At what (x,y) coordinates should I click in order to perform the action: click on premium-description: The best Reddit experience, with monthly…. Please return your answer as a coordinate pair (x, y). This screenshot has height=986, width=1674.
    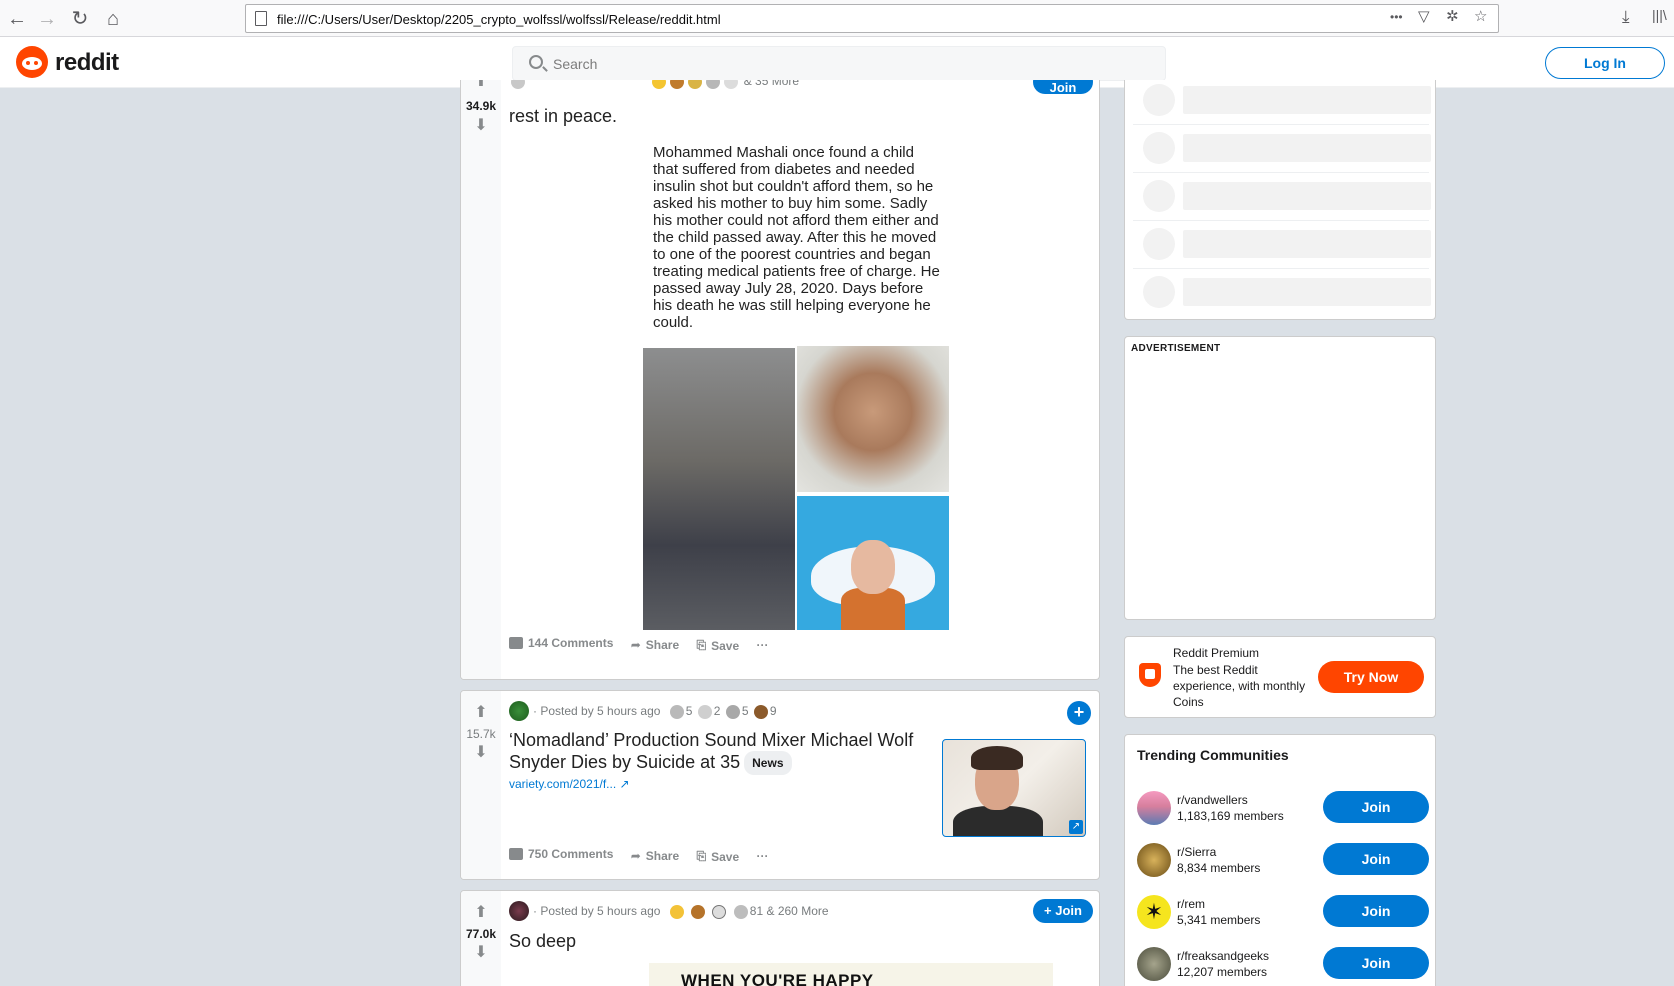
    Looking at the image, I should click on (1239, 686).